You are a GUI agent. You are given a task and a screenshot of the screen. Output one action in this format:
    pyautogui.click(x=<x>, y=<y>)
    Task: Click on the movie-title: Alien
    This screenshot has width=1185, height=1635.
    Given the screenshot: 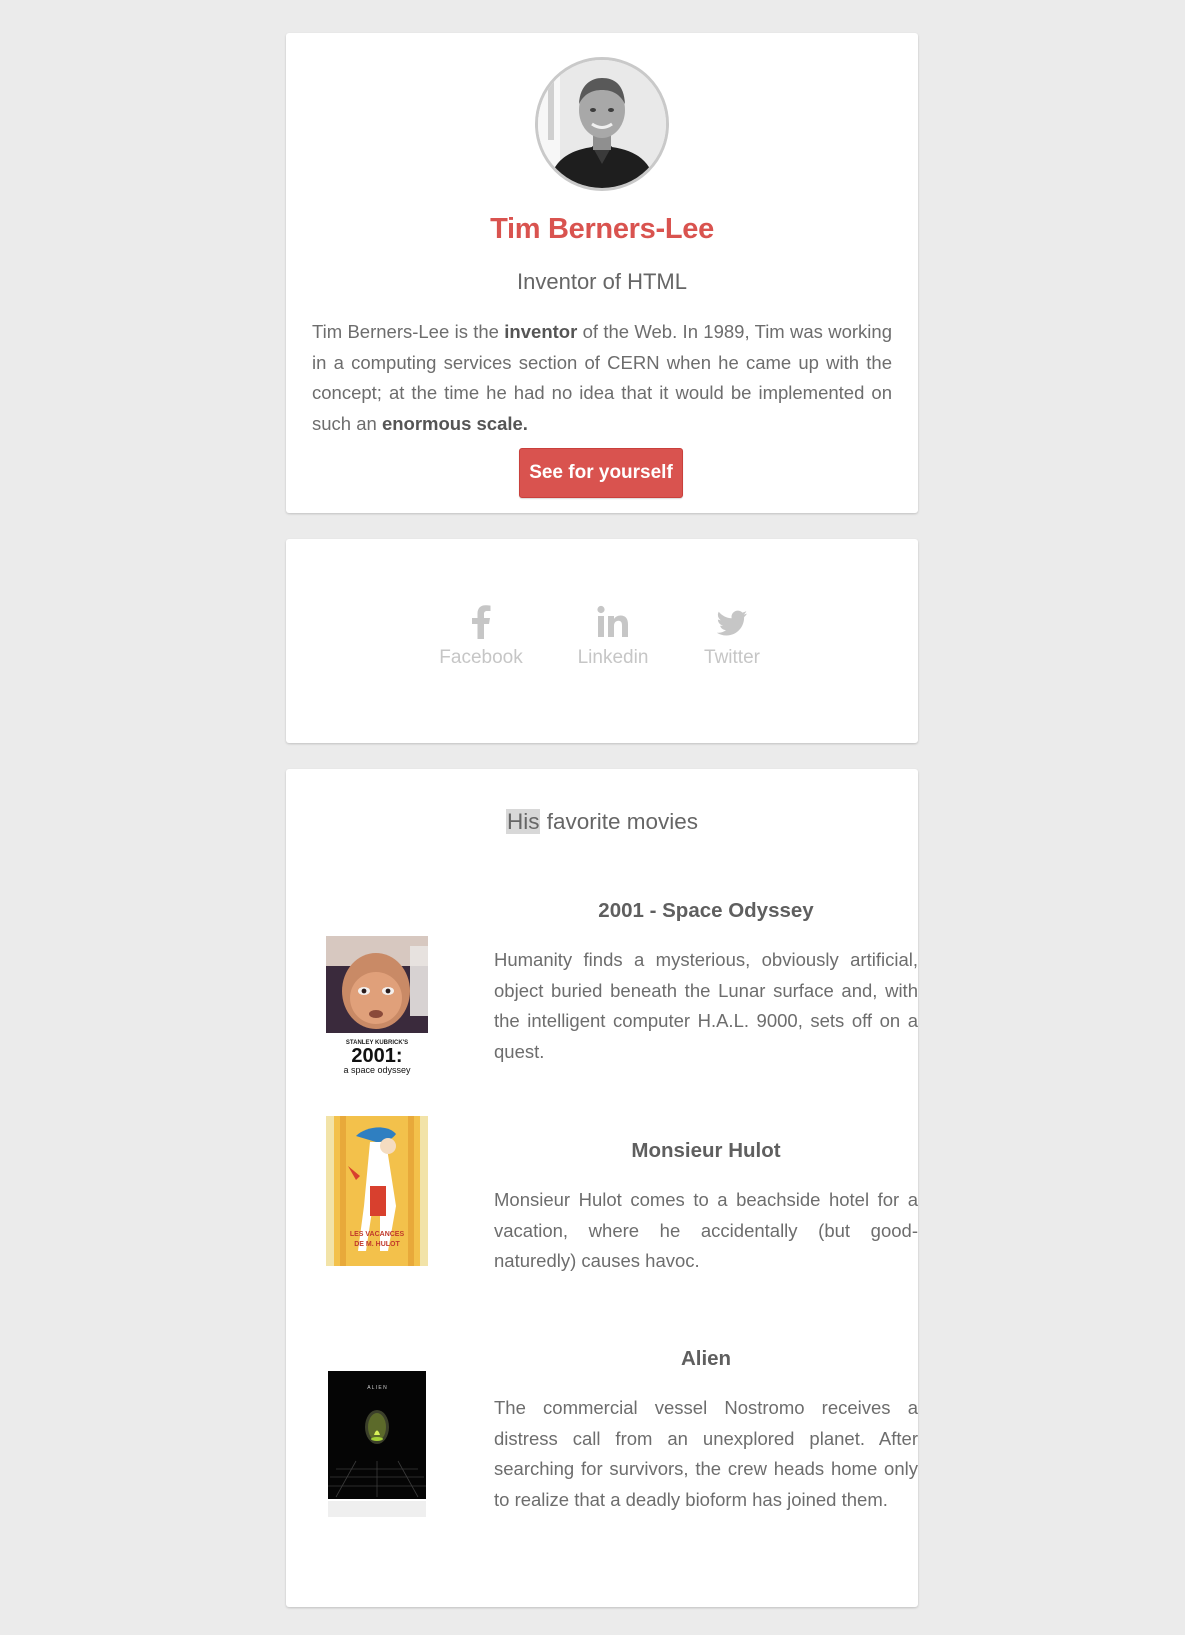 What is the action you would take?
    pyautogui.click(x=706, y=1358)
    